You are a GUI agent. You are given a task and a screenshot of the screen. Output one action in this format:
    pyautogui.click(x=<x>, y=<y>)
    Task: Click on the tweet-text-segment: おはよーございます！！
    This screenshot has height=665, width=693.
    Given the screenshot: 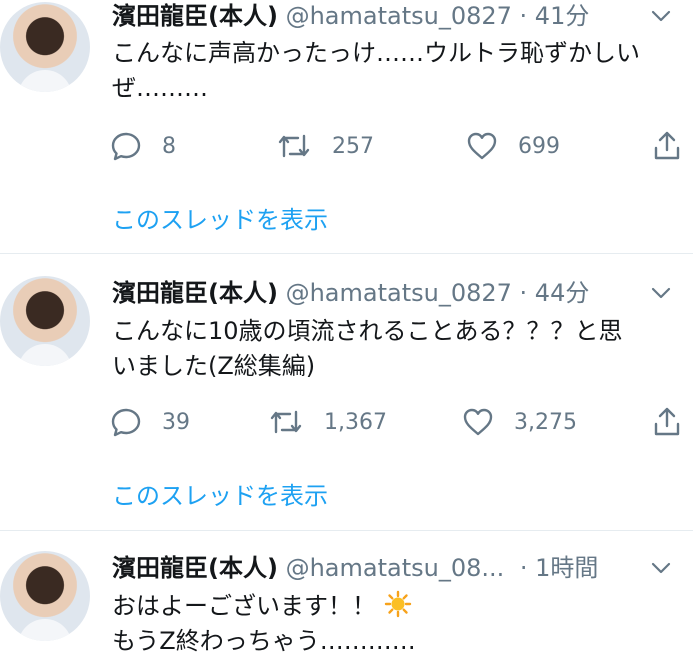 What is the action you would take?
    pyautogui.click(x=244, y=606)
    